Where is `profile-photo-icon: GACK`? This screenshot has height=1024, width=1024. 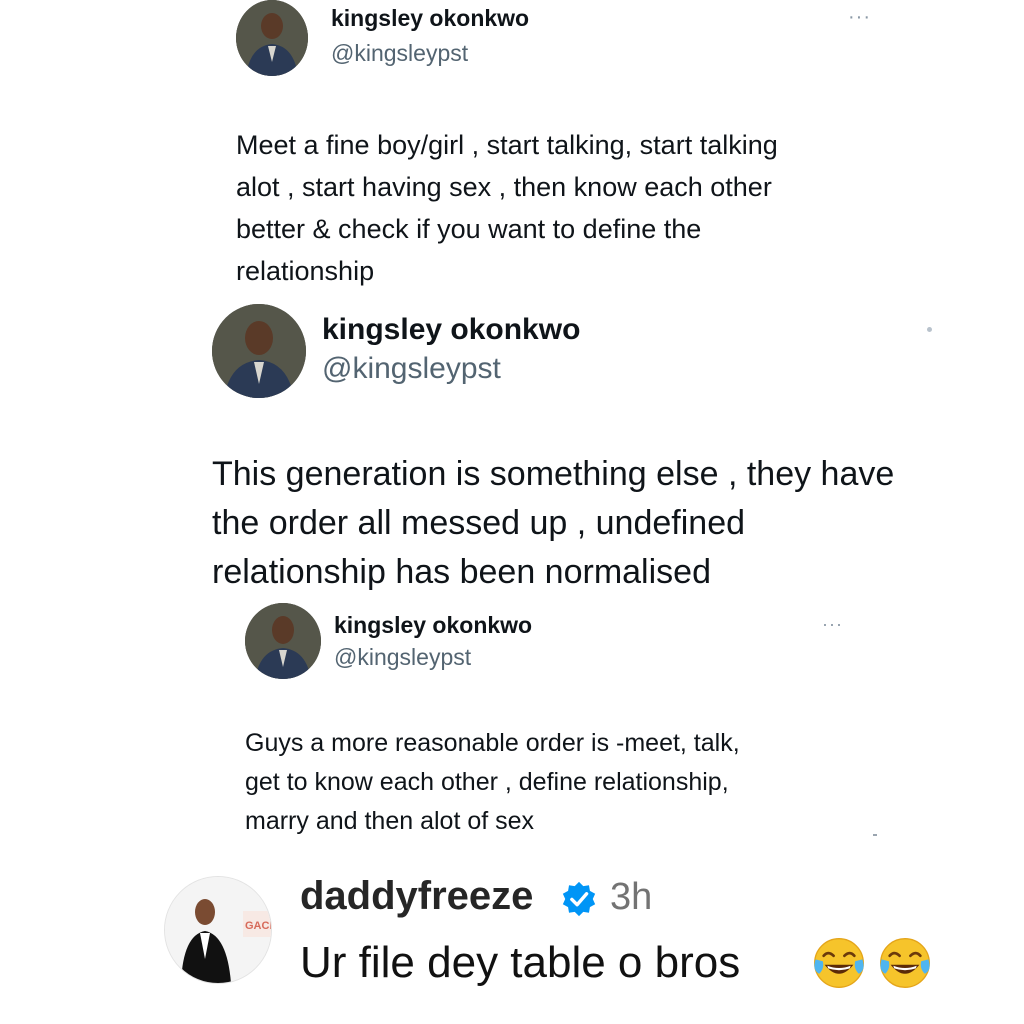
profile-photo-icon: GACK is located at coordinates (218, 930).